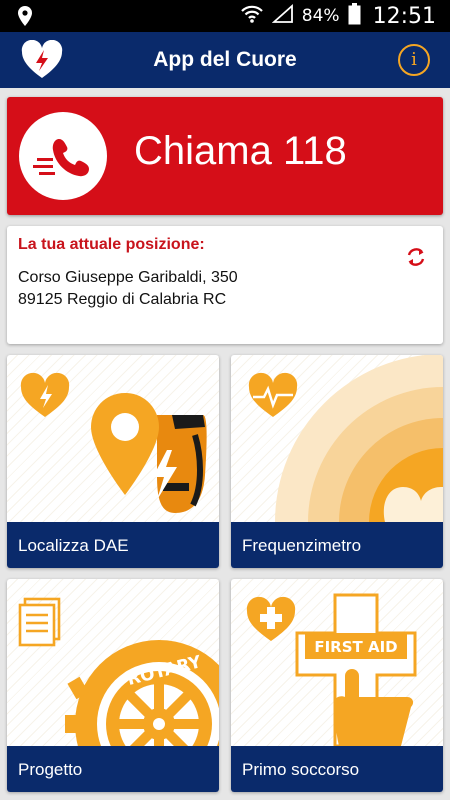  I want to click on tile-label-bar: Primo soccorso, so click(337, 769).